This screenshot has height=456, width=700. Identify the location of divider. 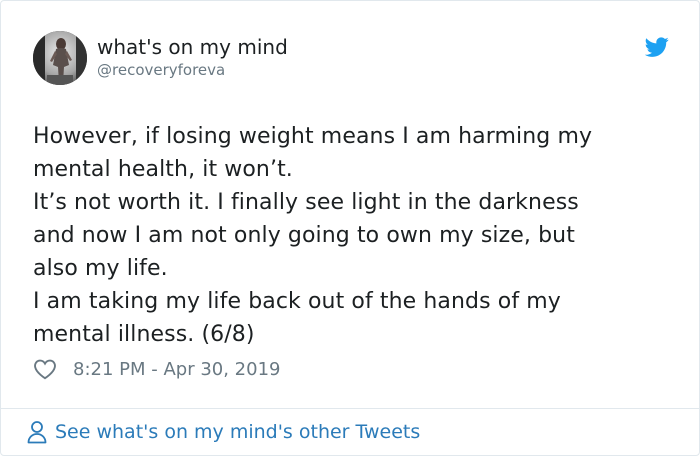
(350, 408).